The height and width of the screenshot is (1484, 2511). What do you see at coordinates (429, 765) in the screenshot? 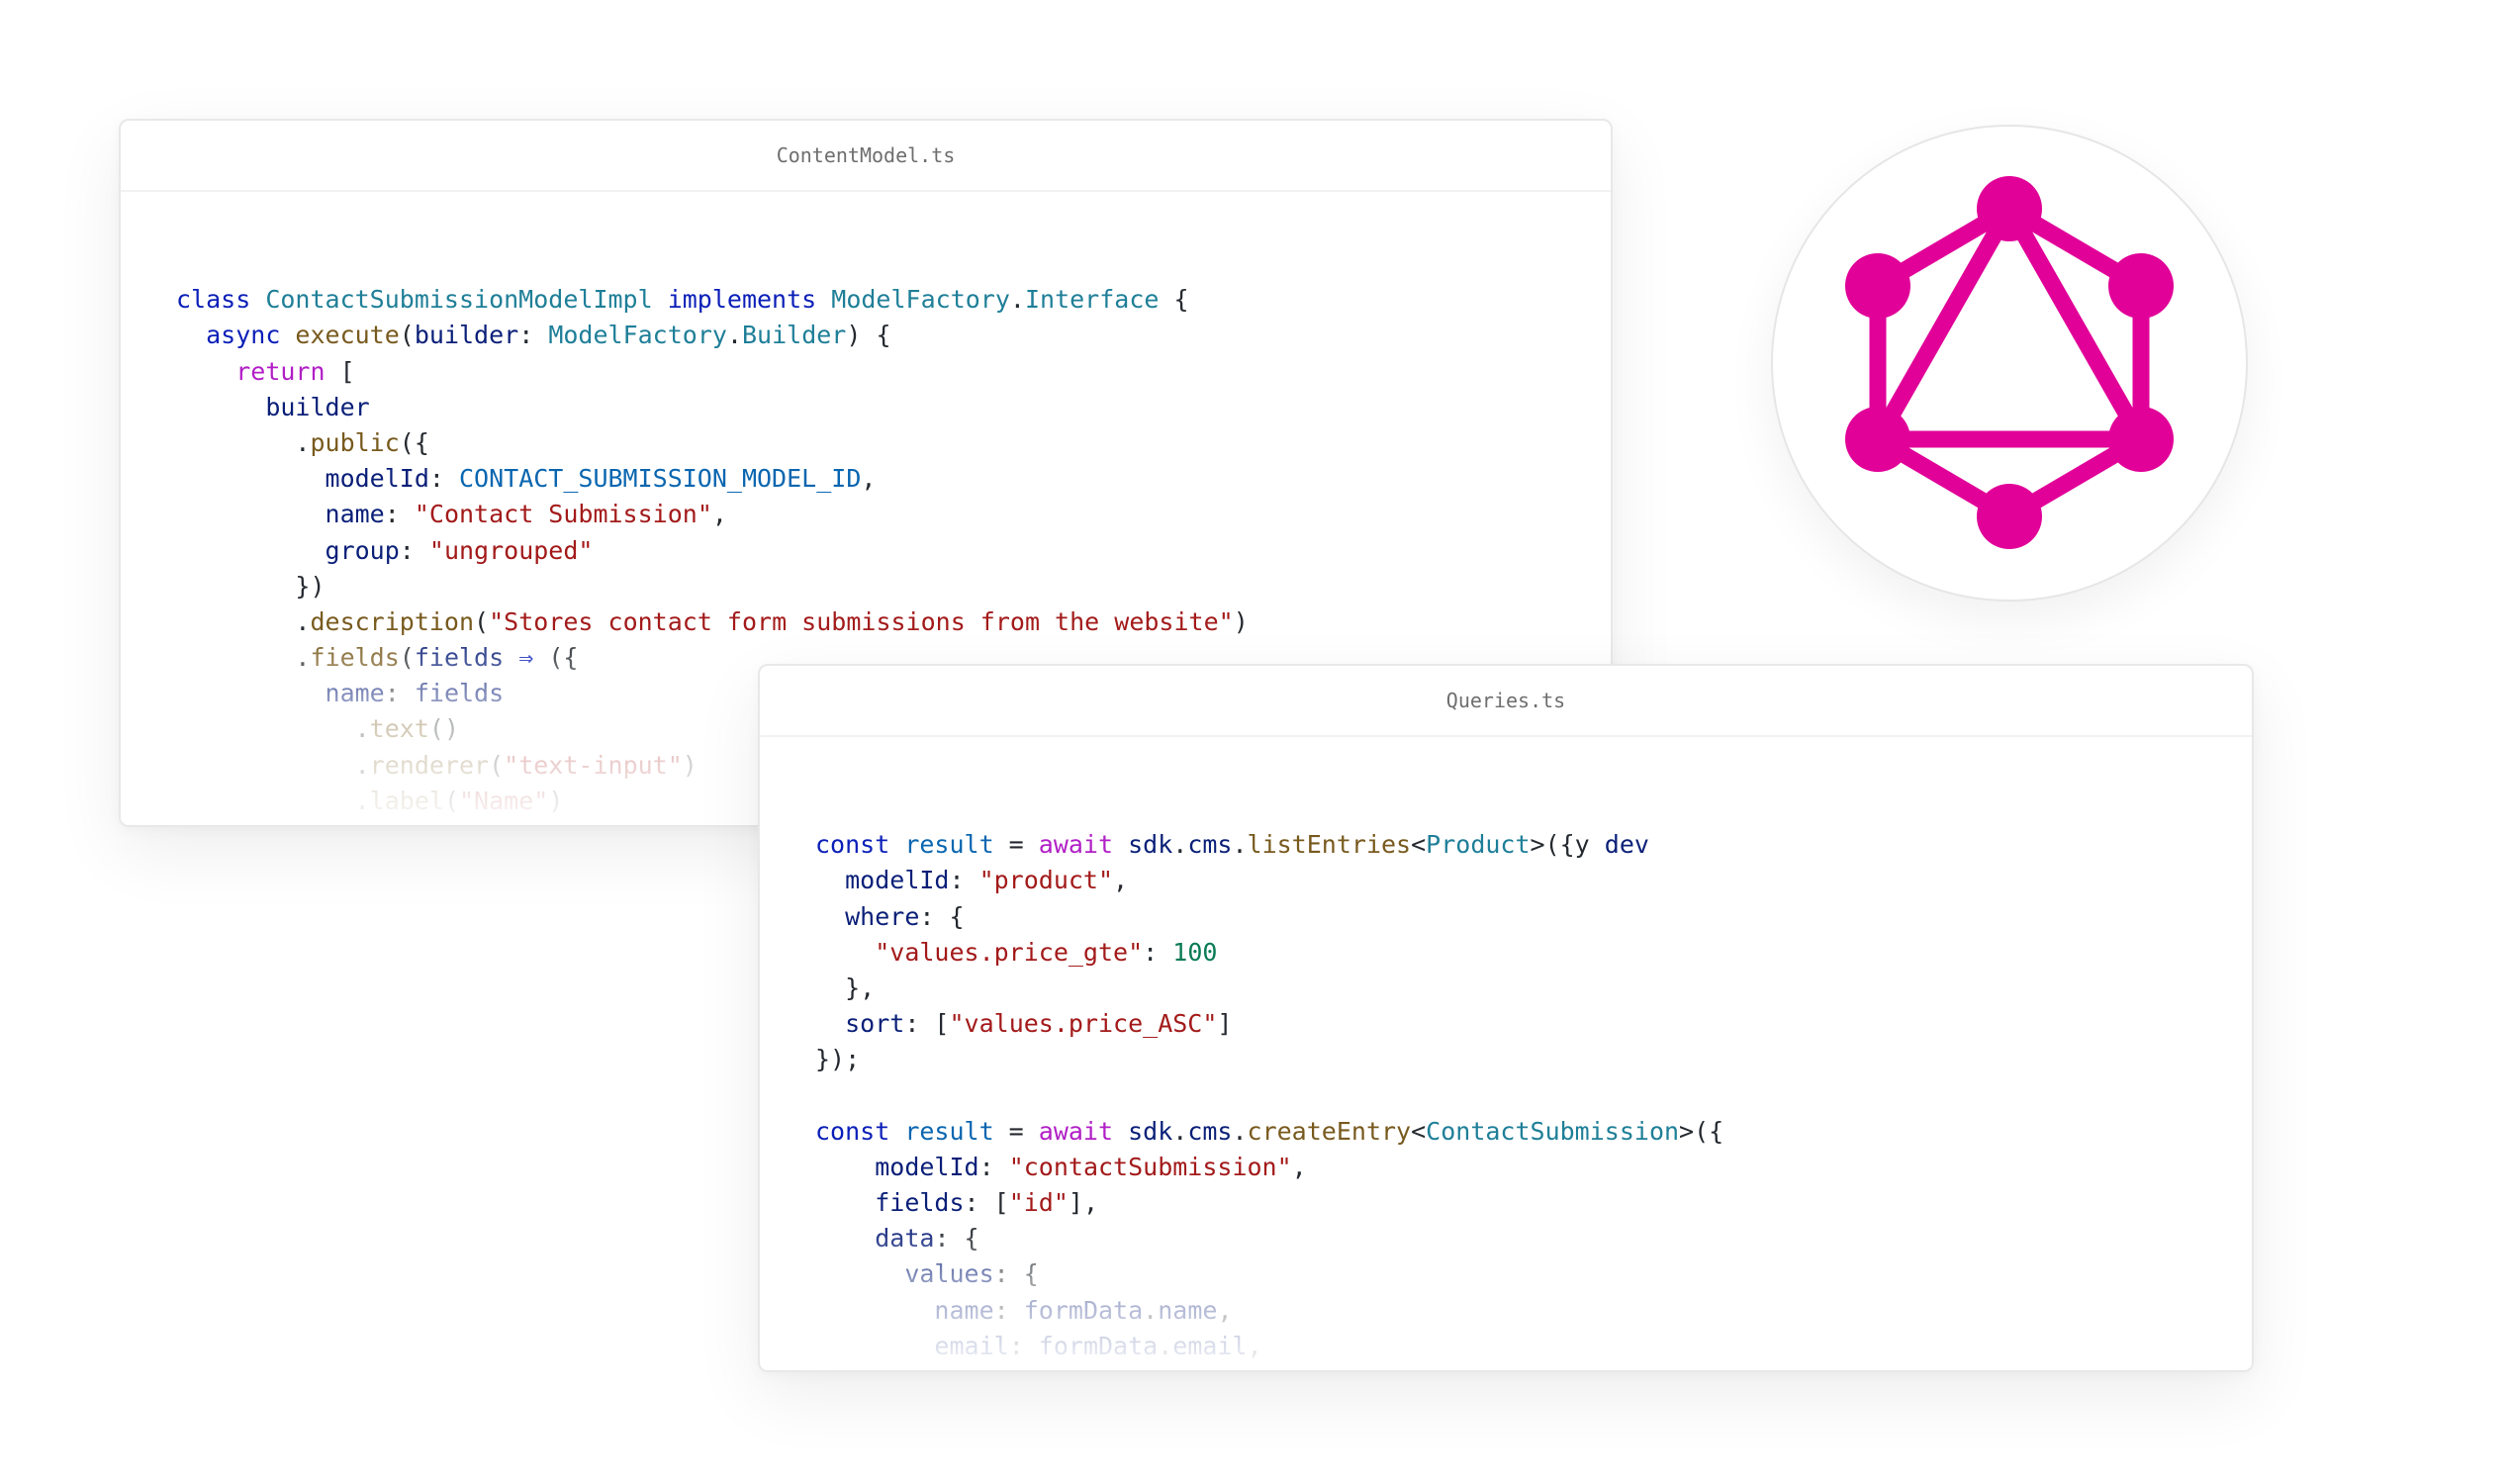
I see `code-token: renderer` at bounding box center [429, 765].